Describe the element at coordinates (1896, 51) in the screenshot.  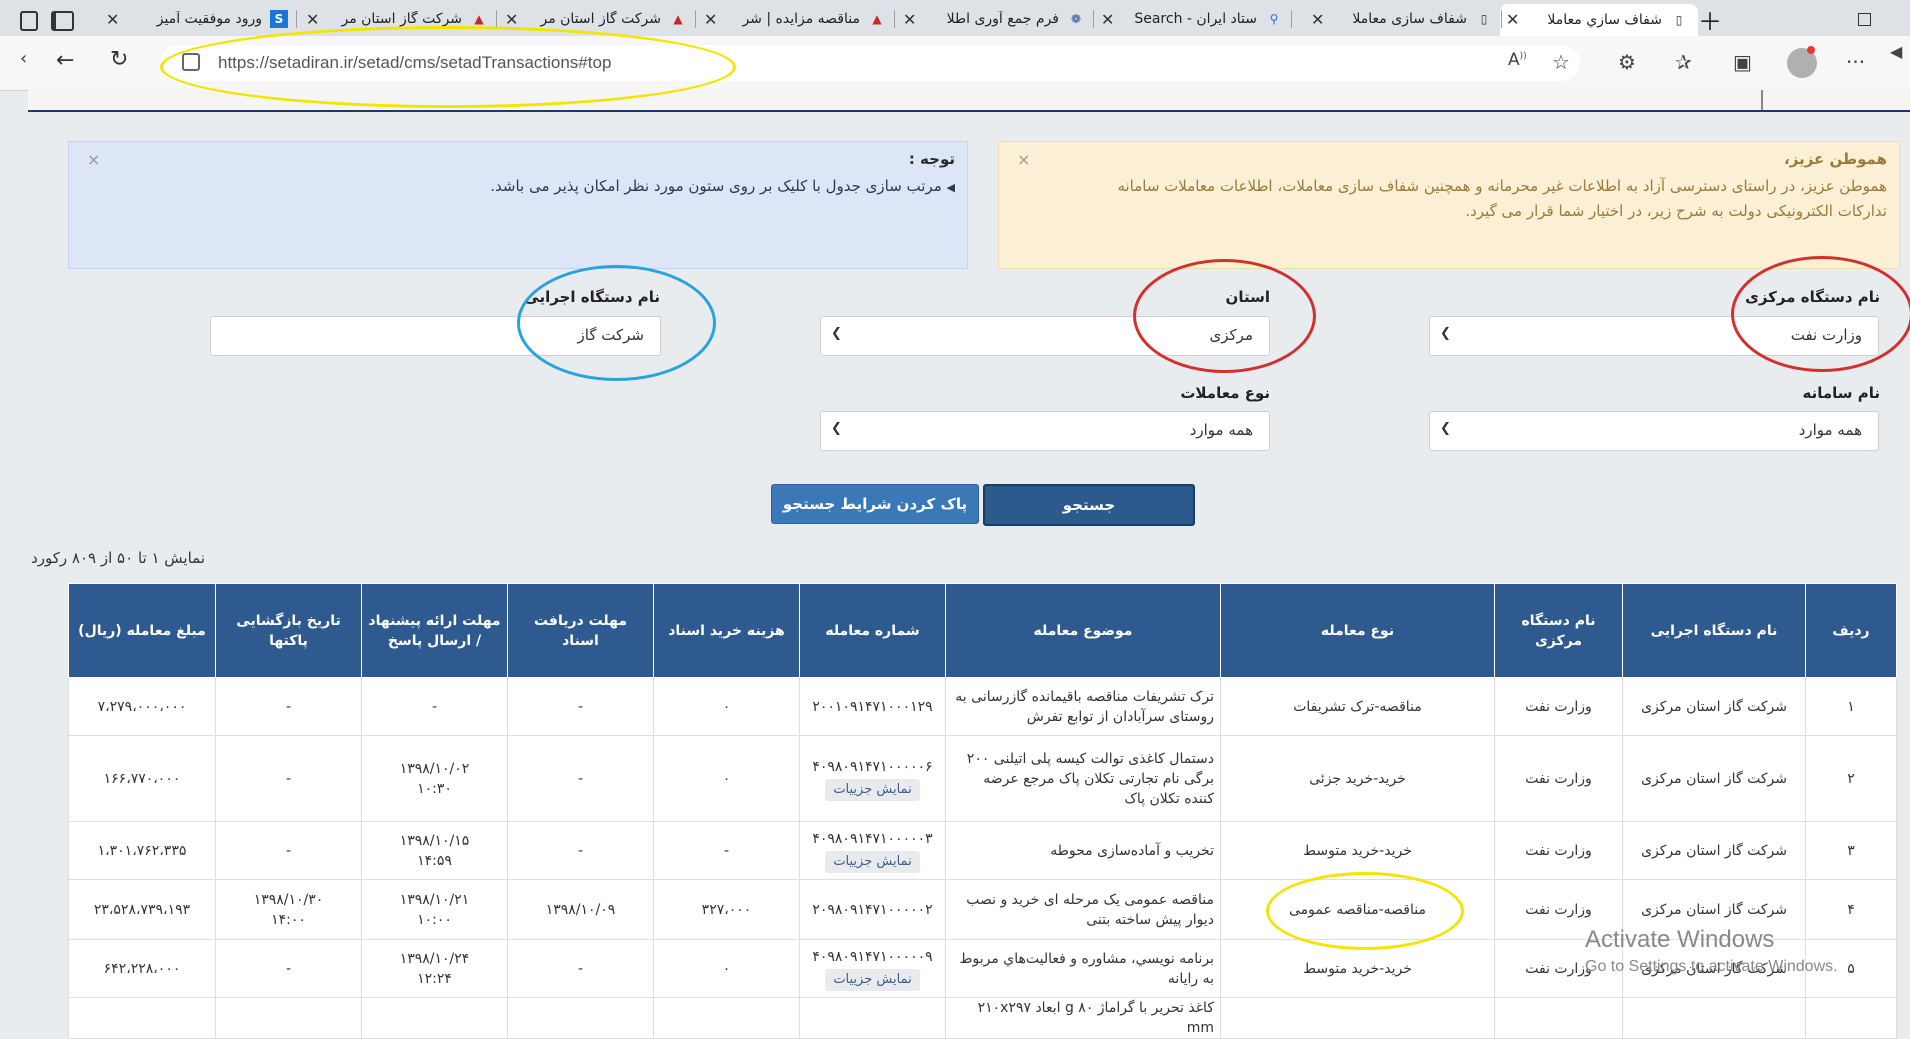
I see `side-panel-icon: ◀` at that location.